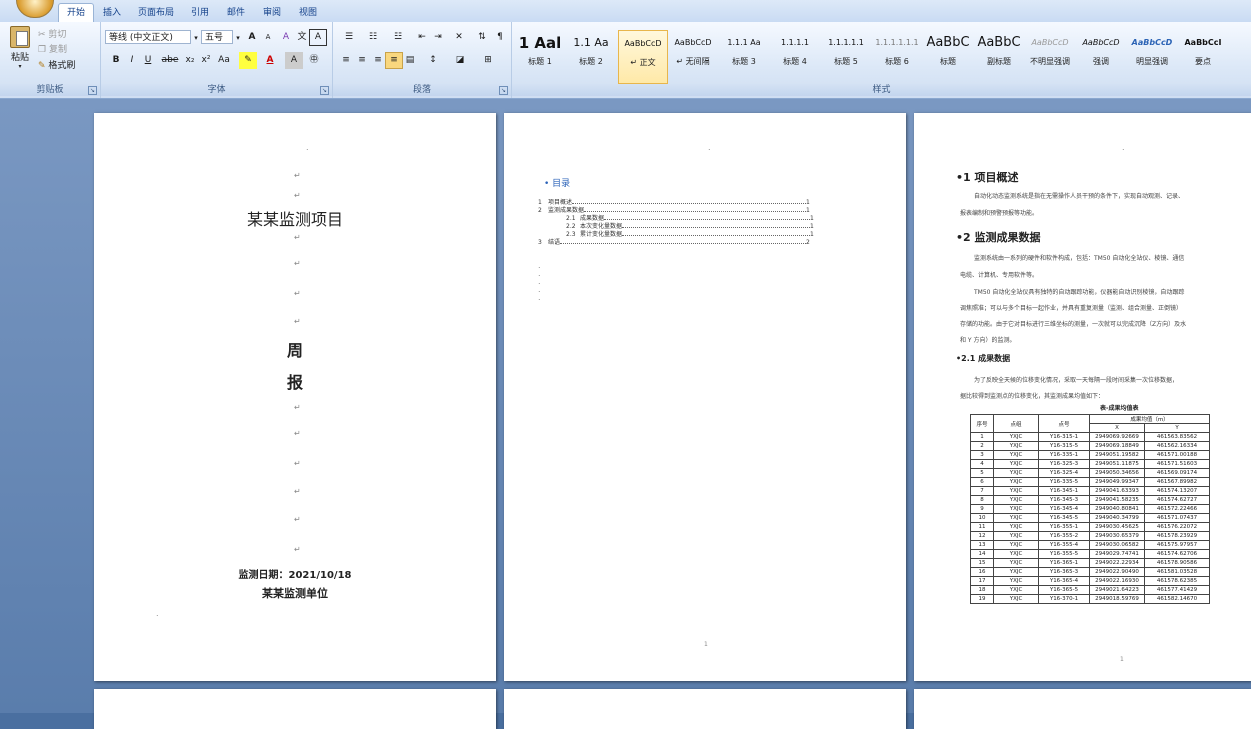  Describe the element at coordinates (148, 60) in the screenshot. I see `underline-button: U` at that location.